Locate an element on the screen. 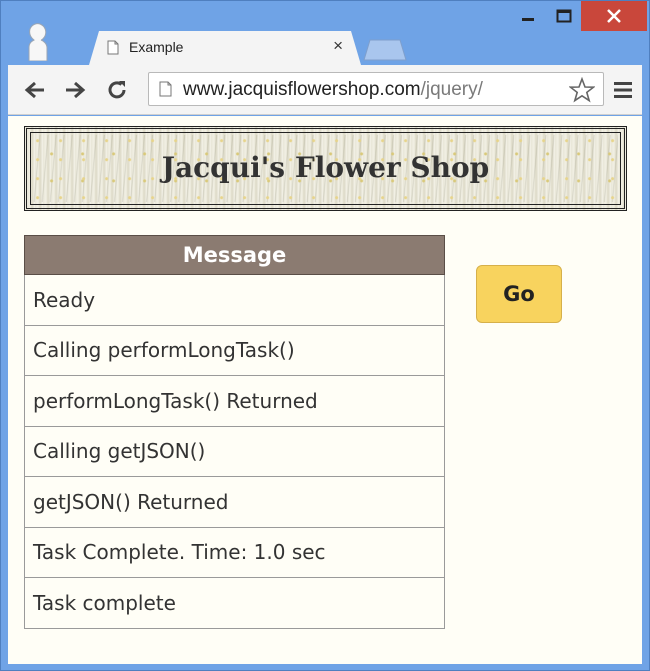  reload-button is located at coordinates (117, 90).